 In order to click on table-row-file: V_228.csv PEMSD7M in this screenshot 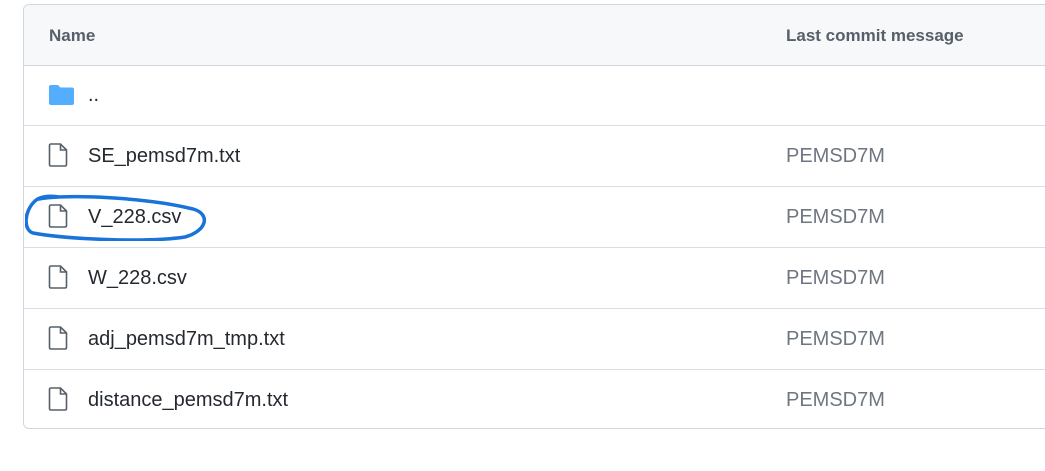, I will do `click(534, 217)`.